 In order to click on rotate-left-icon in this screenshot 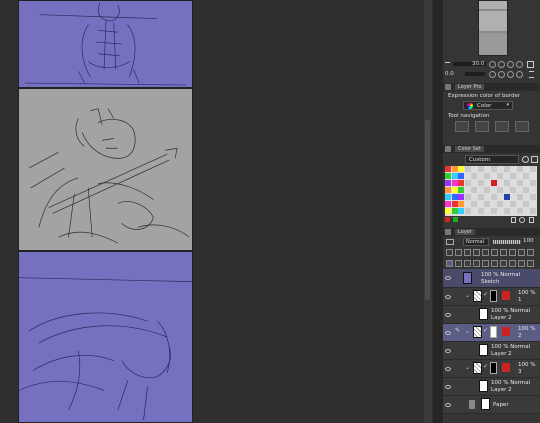, I will do `click(492, 74)`.